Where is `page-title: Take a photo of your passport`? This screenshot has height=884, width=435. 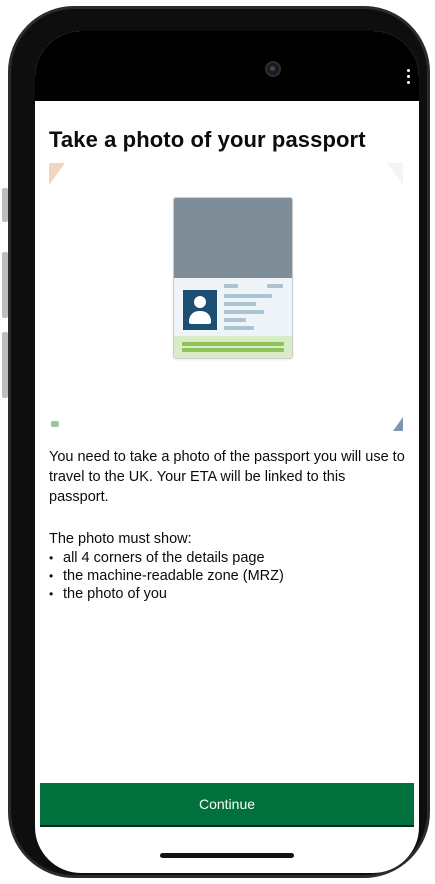 page-title: Take a photo of your passport is located at coordinates (207, 139).